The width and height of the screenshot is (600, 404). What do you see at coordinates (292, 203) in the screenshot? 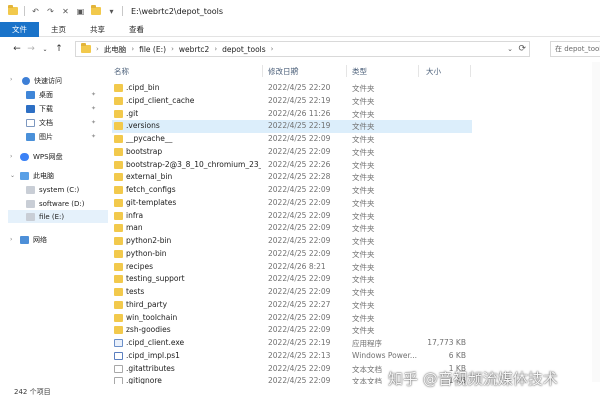
I see `table-row: git-templates 2022/4/25 22:09 文件夹` at bounding box center [292, 203].